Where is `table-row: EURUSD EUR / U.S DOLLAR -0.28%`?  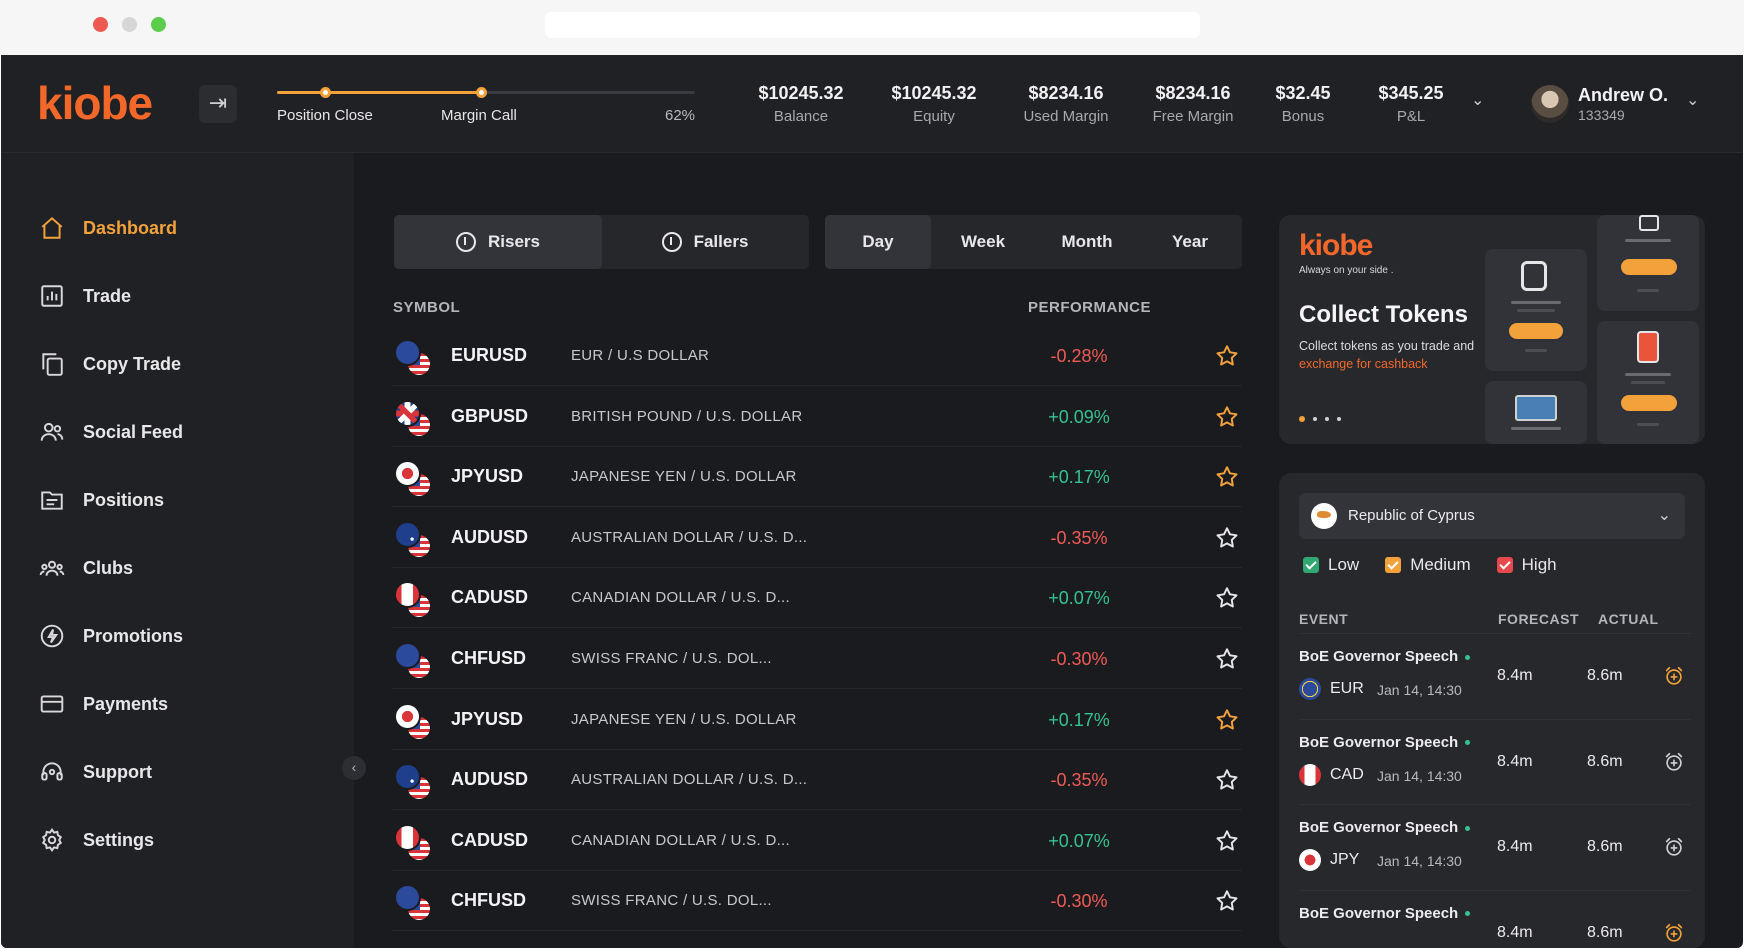
table-row: EURUSD EUR / U.S DOLLAR -0.28% is located at coordinates (817, 356).